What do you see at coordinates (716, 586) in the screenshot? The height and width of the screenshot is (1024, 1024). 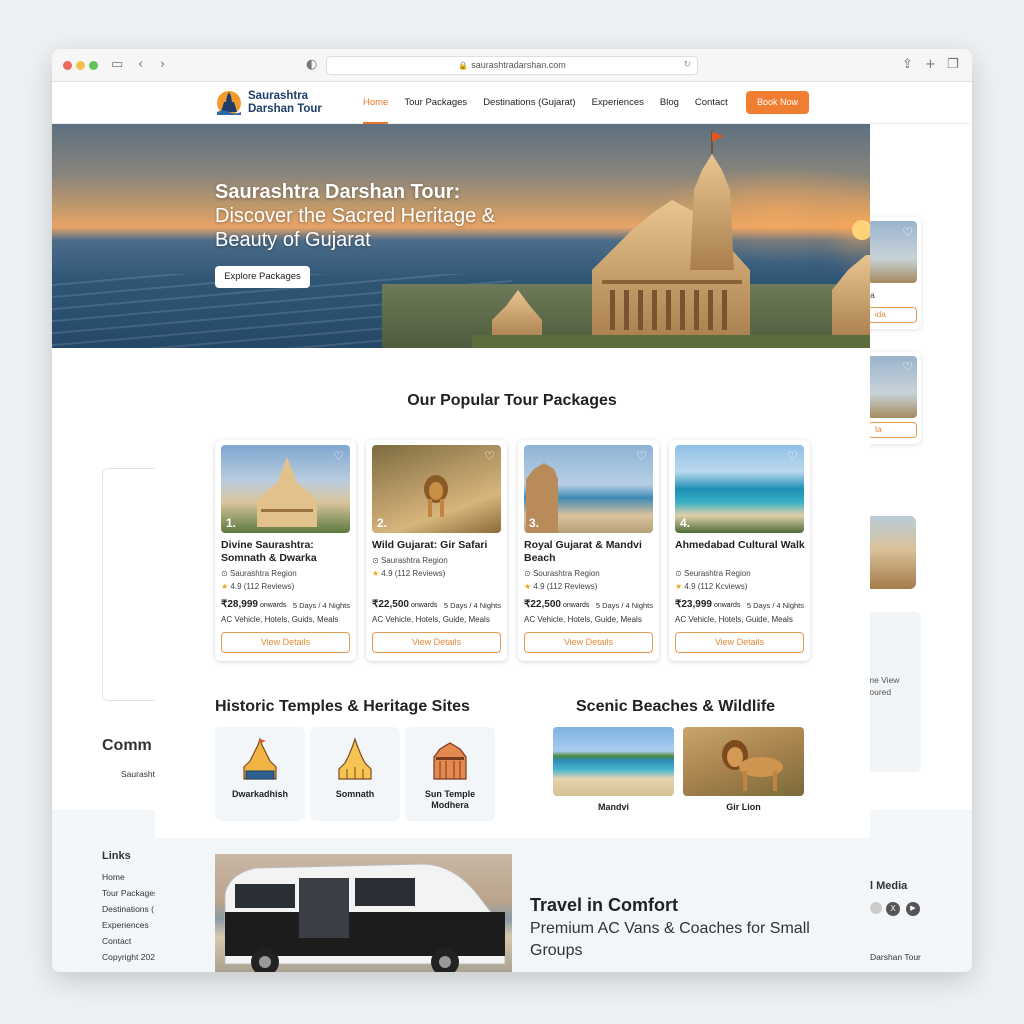 I see `rating-text: 4.9 (112 Kcviews)` at bounding box center [716, 586].